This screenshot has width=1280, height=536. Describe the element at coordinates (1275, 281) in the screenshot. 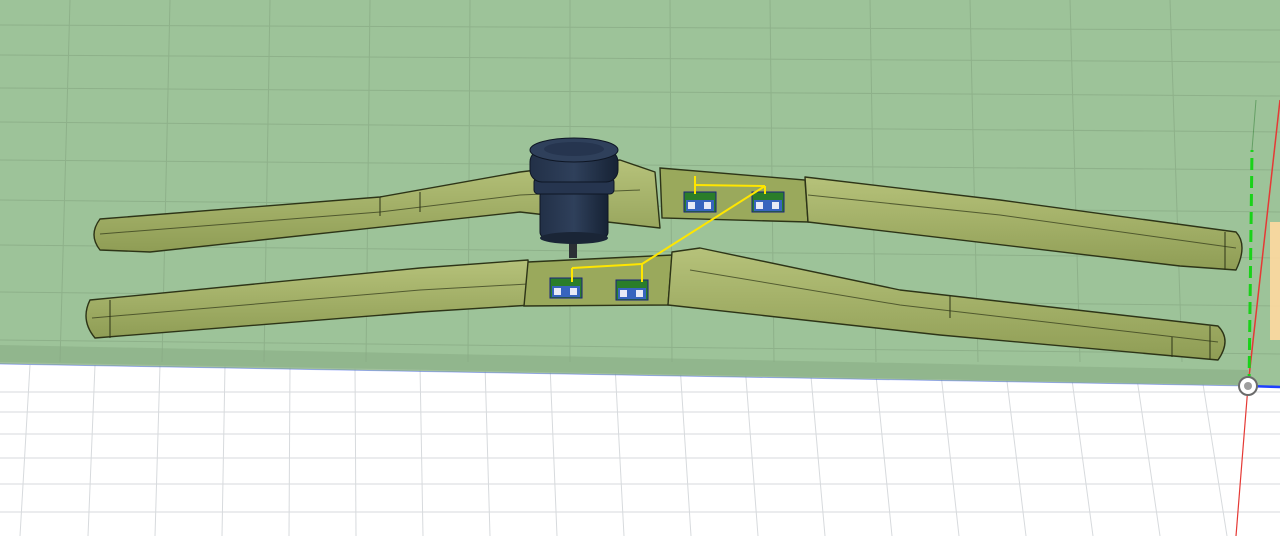

I see `offscreen-panel-edge` at that location.